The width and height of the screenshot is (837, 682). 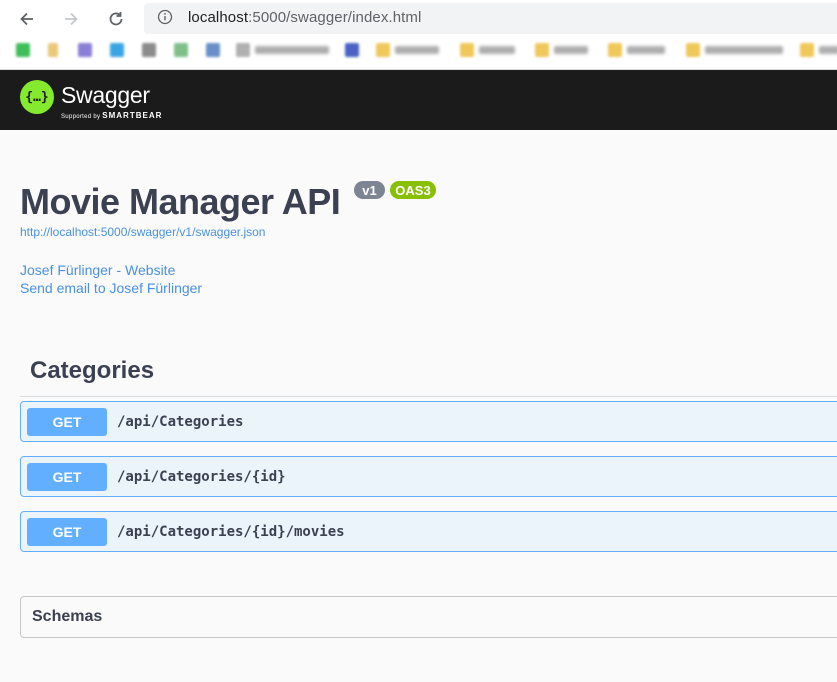 I want to click on api-title: Movie Manager API, so click(x=180, y=201).